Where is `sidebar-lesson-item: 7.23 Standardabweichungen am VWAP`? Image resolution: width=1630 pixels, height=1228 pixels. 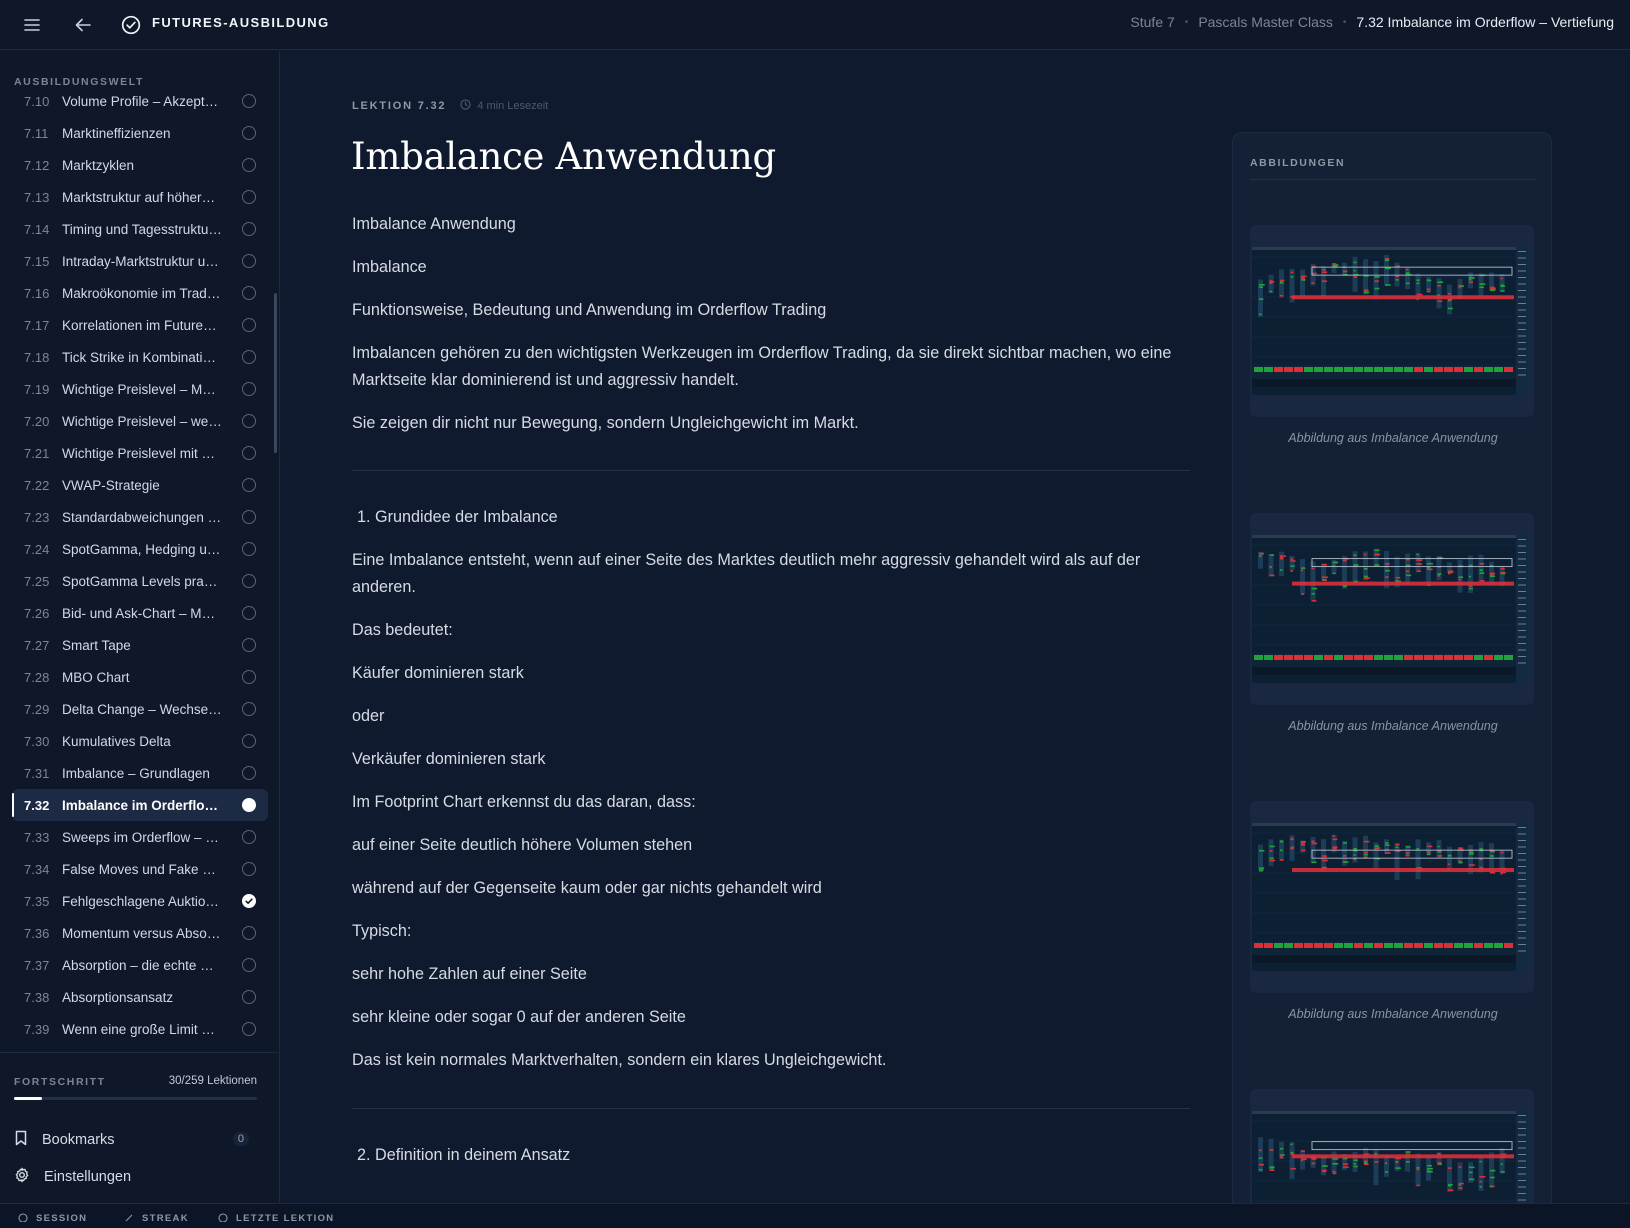
sidebar-lesson-item: 7.23 Standardabweichungen am VWAP is located at coordinates (140, 517).